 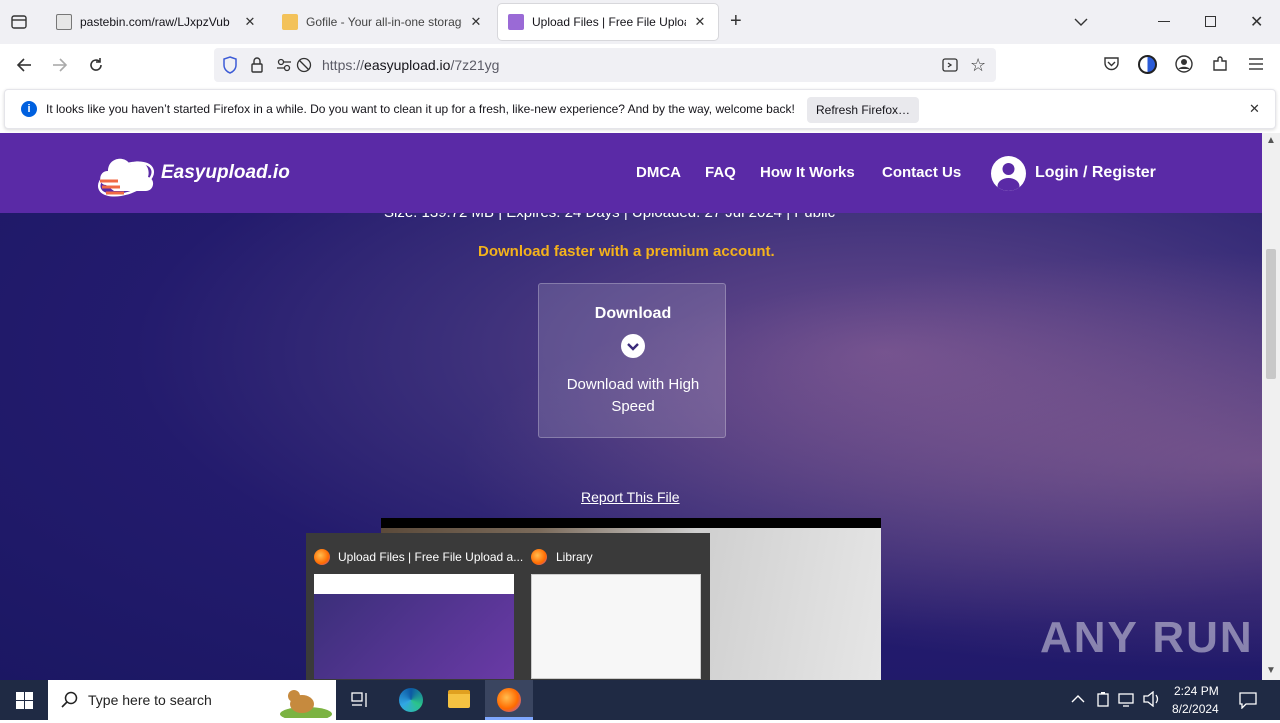 I want to click on reload-button, so click(x=96, y=65).